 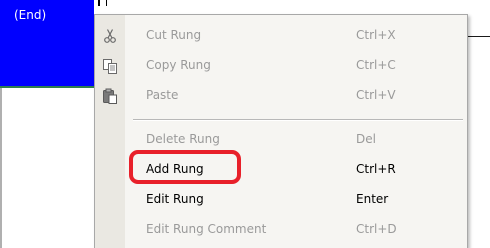 I want to click on menu-item-label: Delete Rung, so click(x=183, y=139).